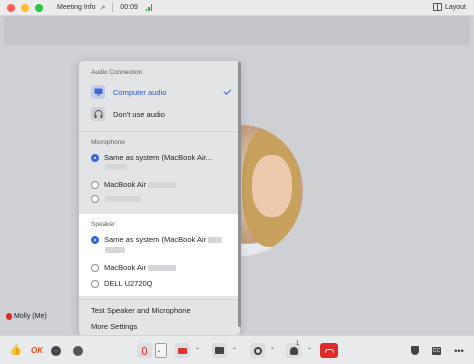 Image resolution: width=474 pixels, height=364 pixels. I want to click on dont-use-audio-label: Don't use audio, so click(139, 114).